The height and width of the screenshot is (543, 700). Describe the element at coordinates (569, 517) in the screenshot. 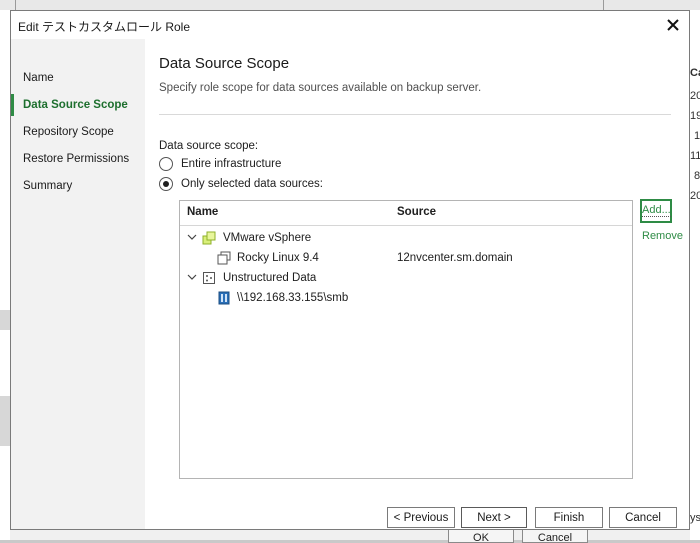

I see `finish-button: Finish` at that location.